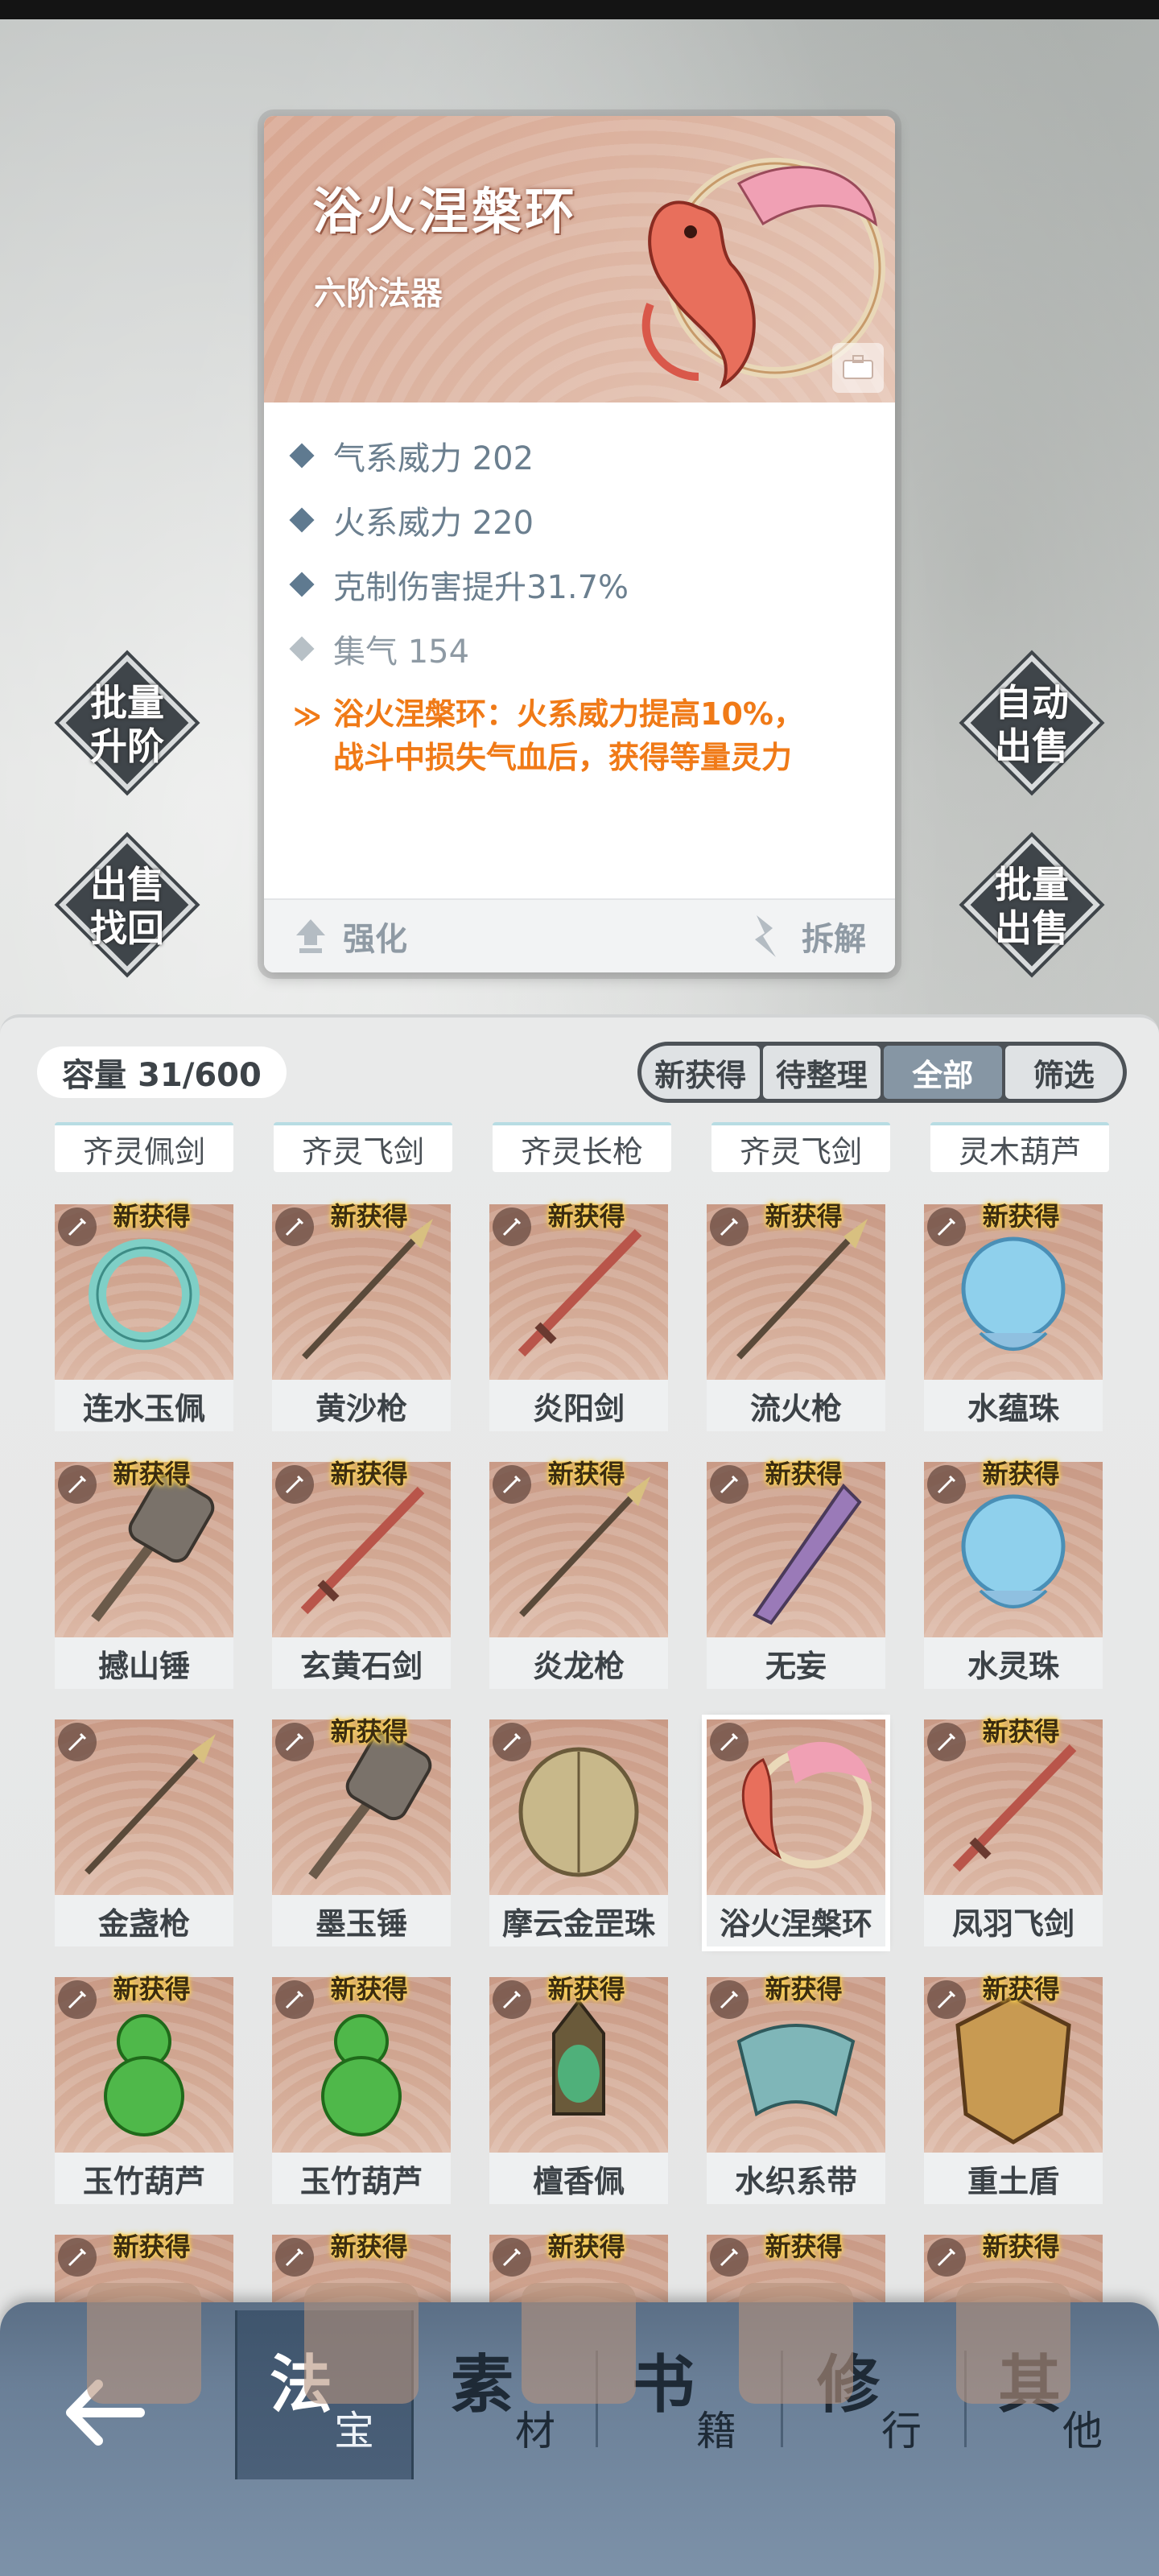 The height and width of the screenshot is (2576, 1159). I want to click on inventory-item: 新获得 撼山锤, so click(144, 1574).